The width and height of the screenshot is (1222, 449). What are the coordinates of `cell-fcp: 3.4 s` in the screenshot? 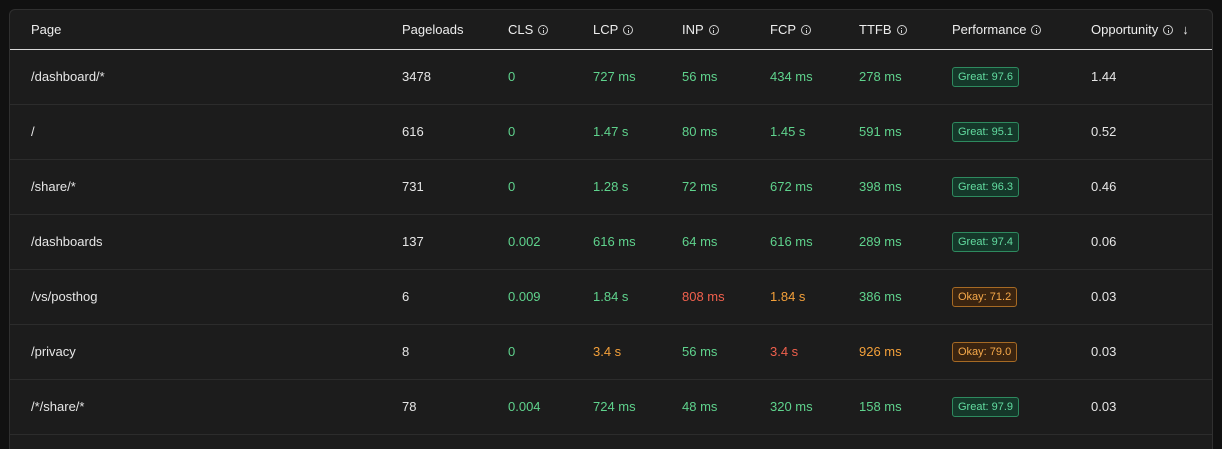 It's located at (814, 351).